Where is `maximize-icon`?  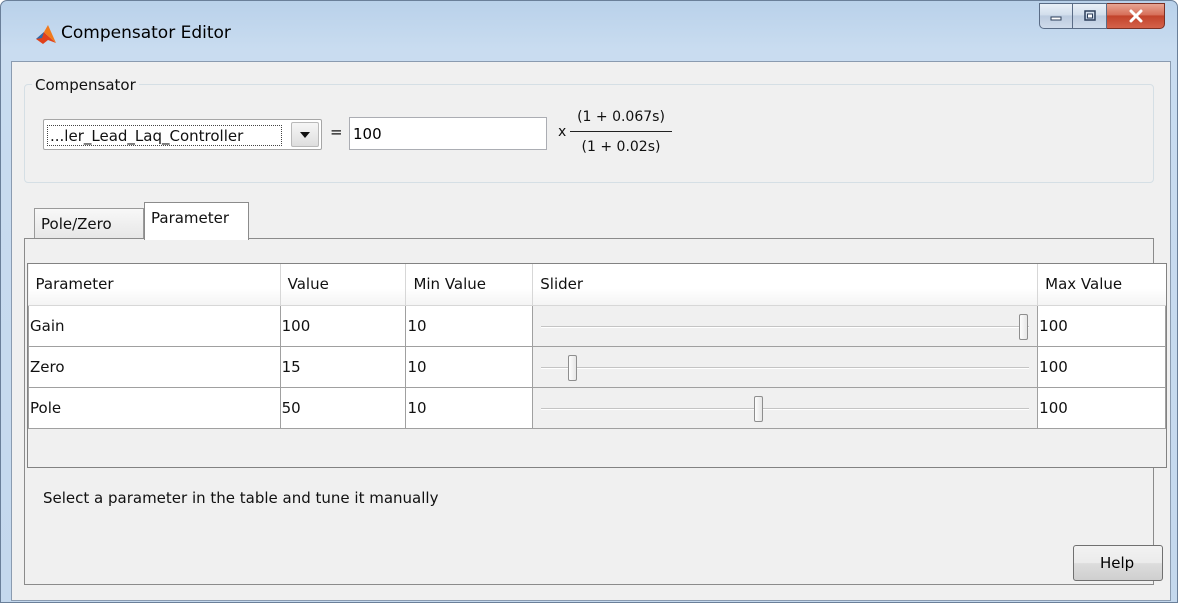 maximize-icon is located at coordinates (1089, 15).